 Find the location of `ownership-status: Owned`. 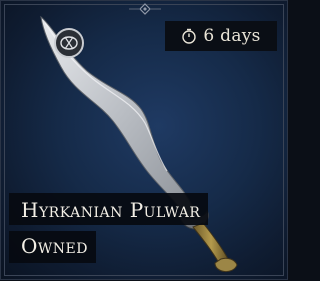

ownership-status: Owned is located at coordinates (52, 247).